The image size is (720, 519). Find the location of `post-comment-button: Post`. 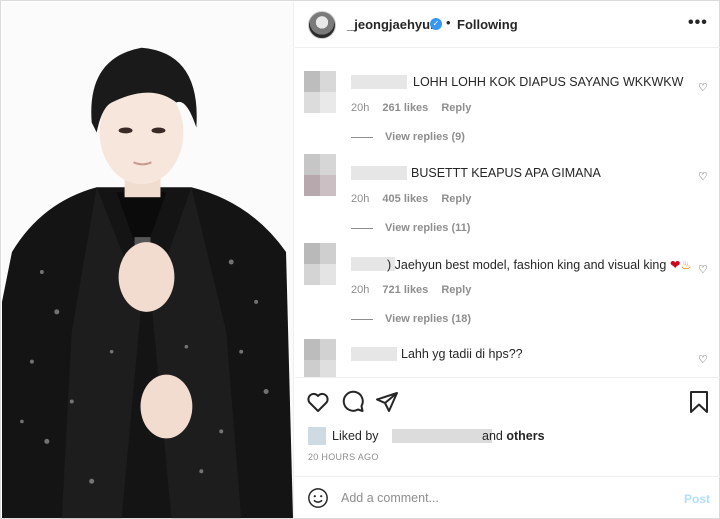

post-comment-button: Post is located at coordinates (697, 499).